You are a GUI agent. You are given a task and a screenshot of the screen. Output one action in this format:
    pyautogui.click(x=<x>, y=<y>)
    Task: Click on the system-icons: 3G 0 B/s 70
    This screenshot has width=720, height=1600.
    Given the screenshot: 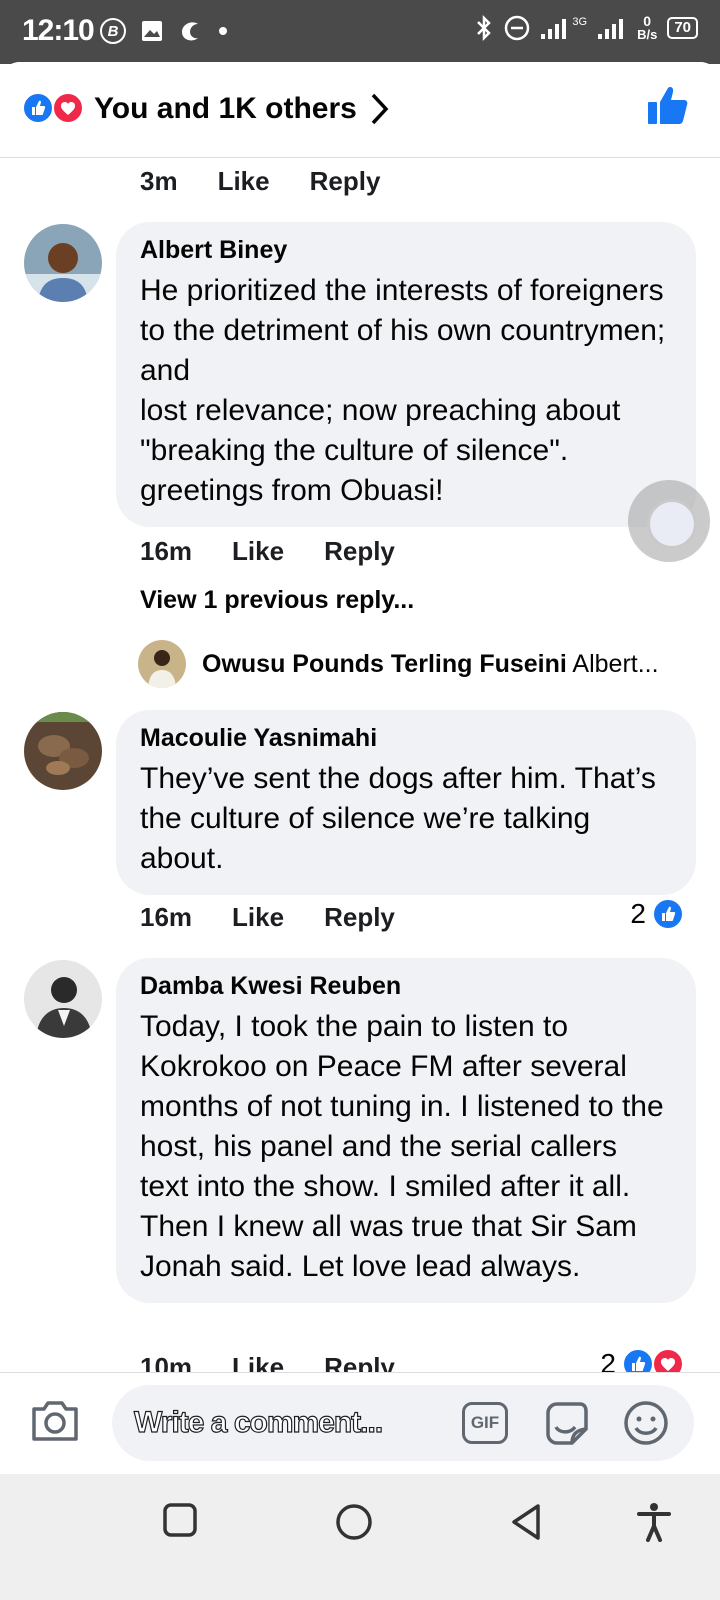 What is the action you would take?
    pyautogui.click(x=586, y=28)
    